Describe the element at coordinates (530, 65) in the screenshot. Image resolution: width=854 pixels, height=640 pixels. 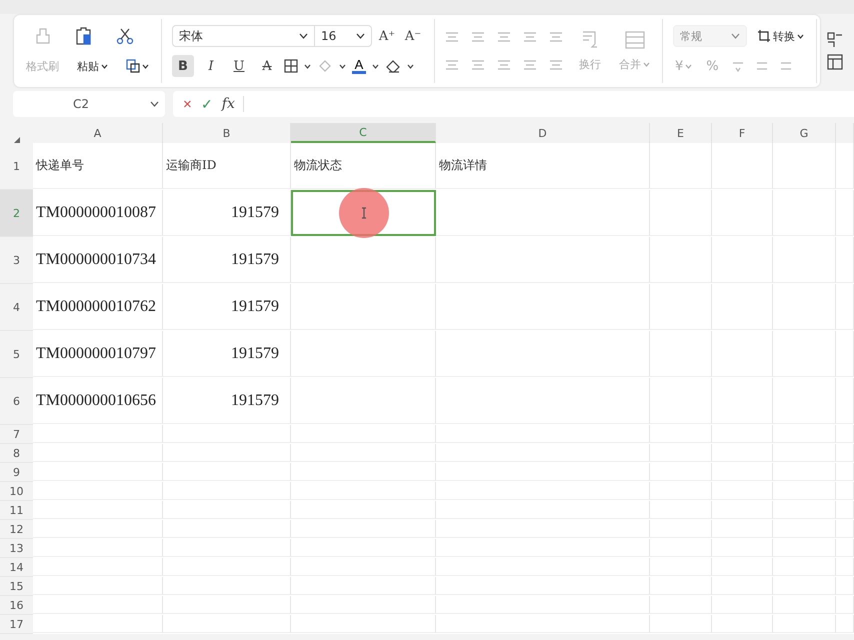
I see `justify-icon` at that location.